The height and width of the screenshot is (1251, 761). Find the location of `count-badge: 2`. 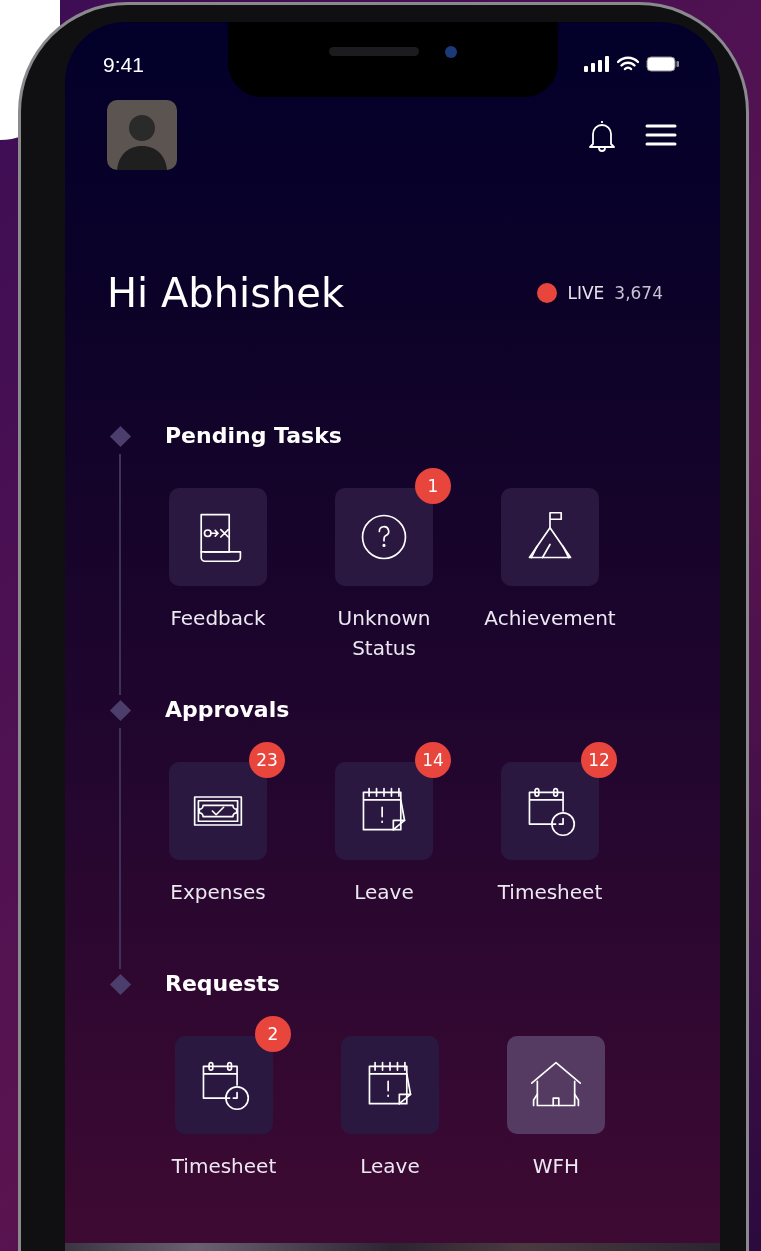

count-badge: 2 is located at coordinates (273, 1034).